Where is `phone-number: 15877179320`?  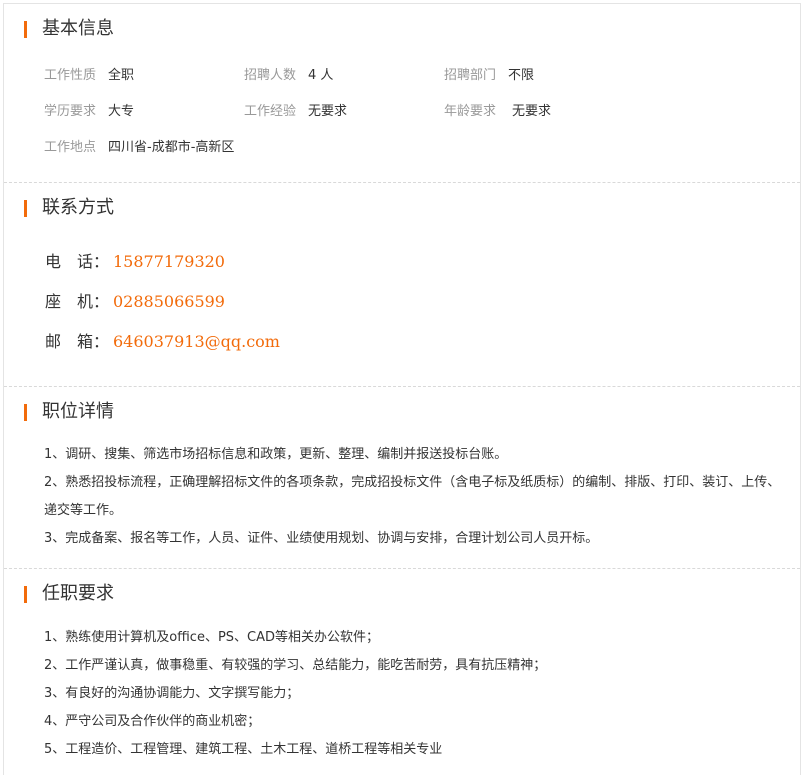
phone-number: 15877179320 is located at coordinates (169, 261).